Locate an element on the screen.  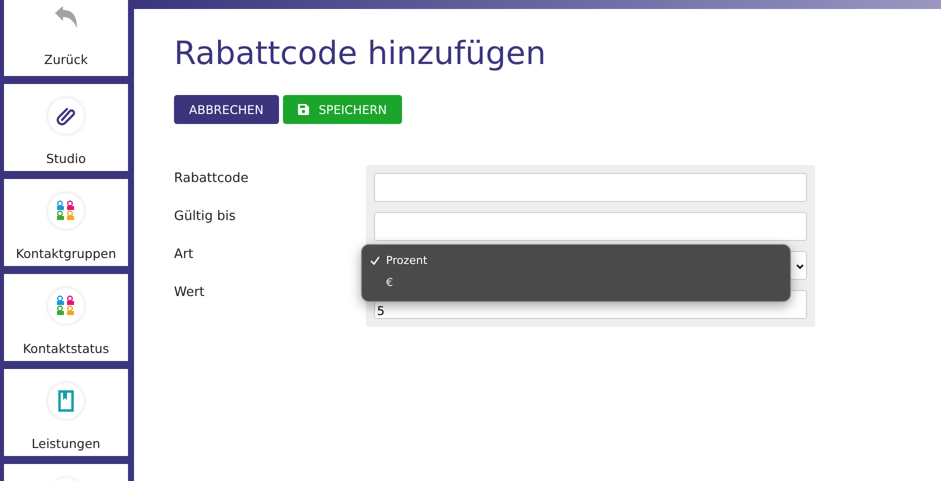
dropdown-option: Prozent is located at coordinates (395, 261).